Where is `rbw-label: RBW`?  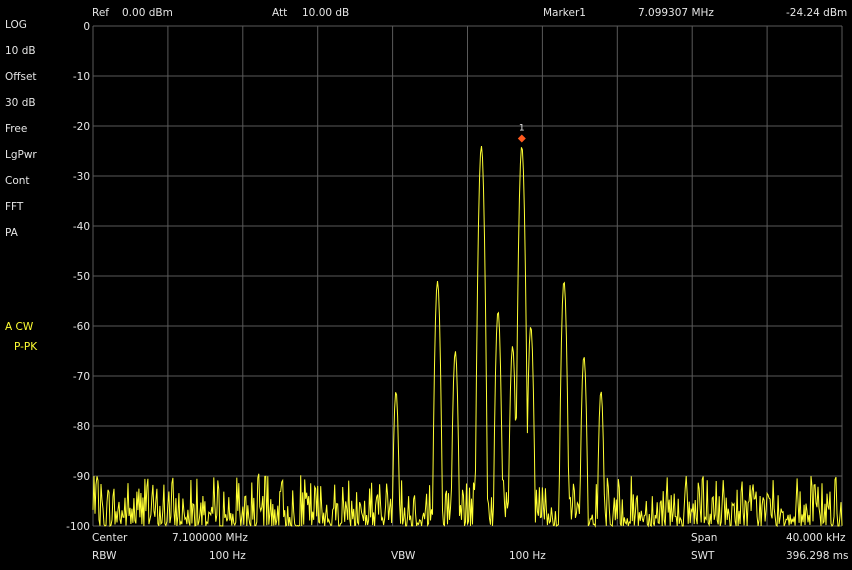
rbw-label: RBW is located at coordinates (104, 556).